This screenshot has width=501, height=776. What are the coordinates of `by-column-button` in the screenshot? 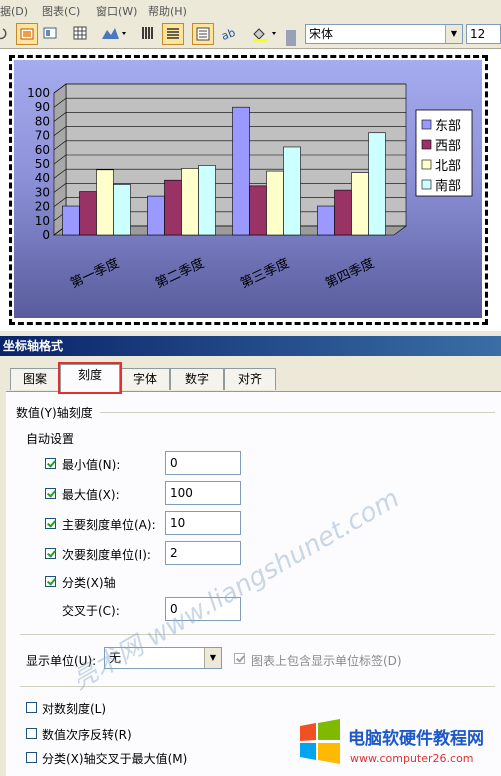 It's located at (149, 34).